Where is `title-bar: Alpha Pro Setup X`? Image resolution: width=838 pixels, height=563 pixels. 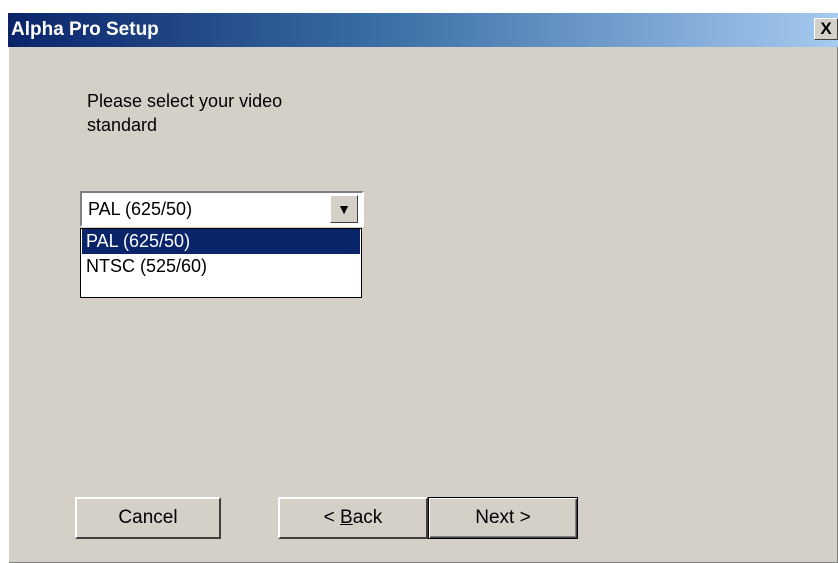 title-bar: Alpha Pro Setup X is located at coordinates (423, 30).